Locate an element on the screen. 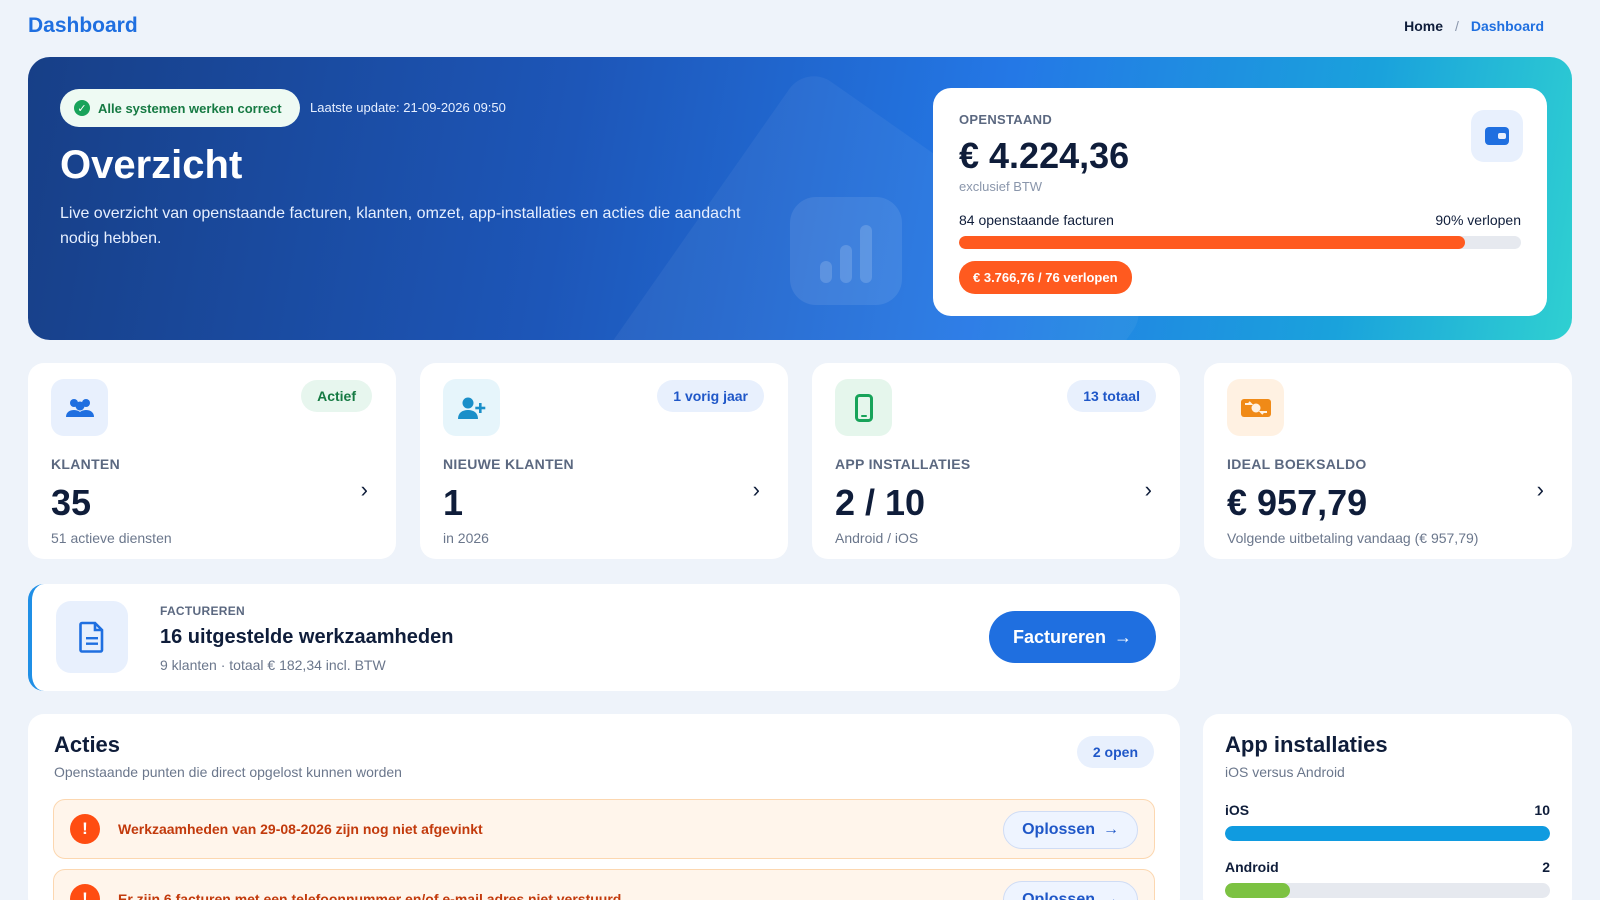  breadcrumb-home-link: Home is located at coordinates (1423, 26).